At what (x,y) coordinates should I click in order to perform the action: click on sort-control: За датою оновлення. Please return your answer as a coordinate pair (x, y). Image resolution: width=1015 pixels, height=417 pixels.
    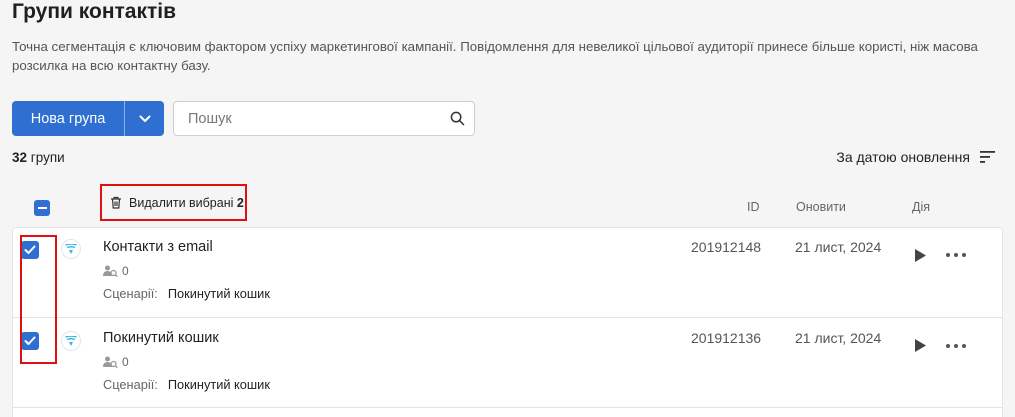
    Looking at the image, I should click on (915, 157).